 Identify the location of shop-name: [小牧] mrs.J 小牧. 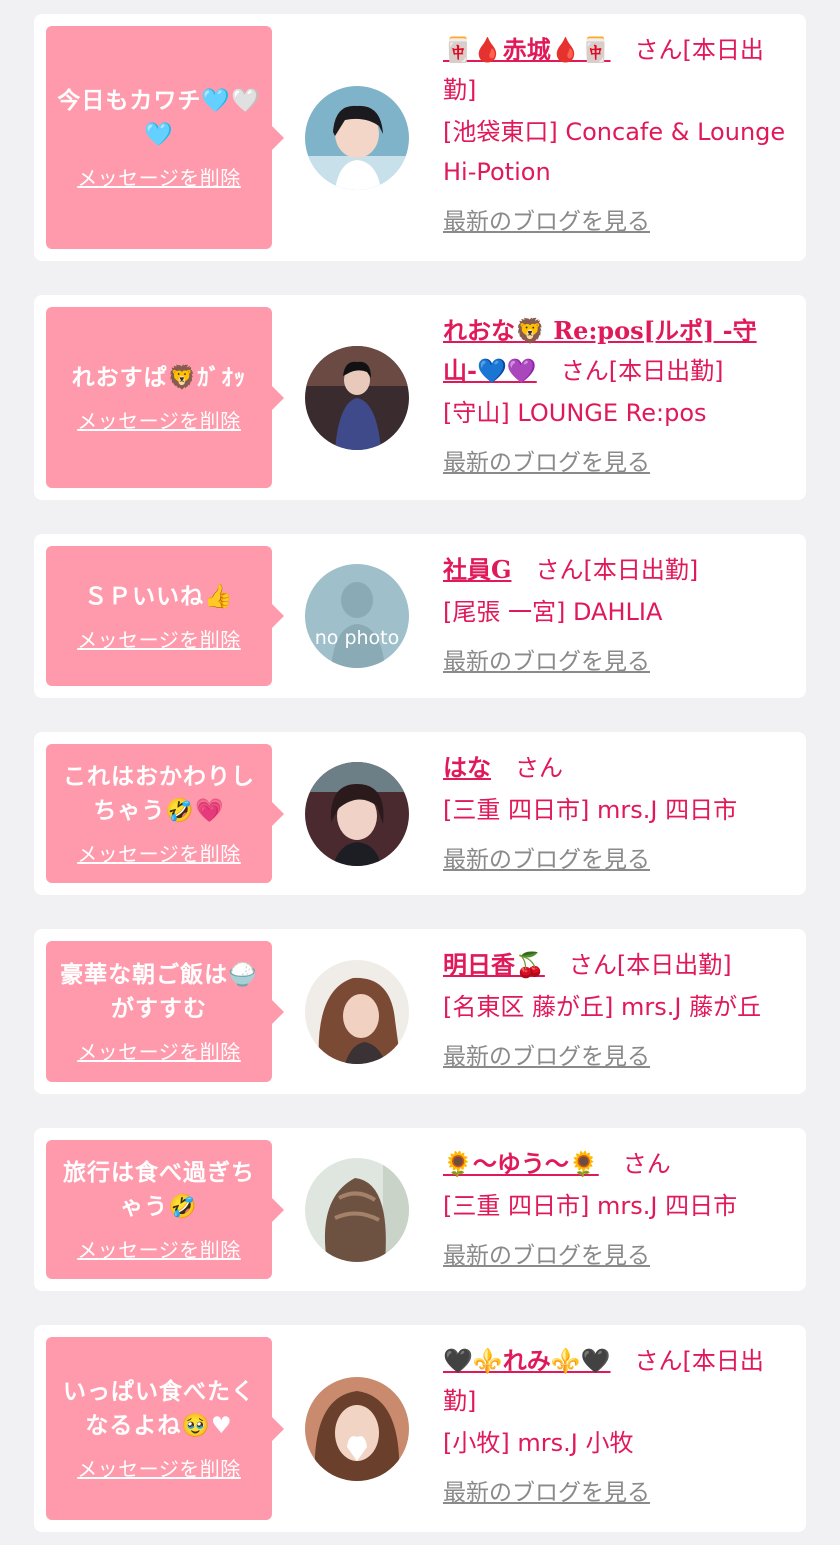
(538, 1443).